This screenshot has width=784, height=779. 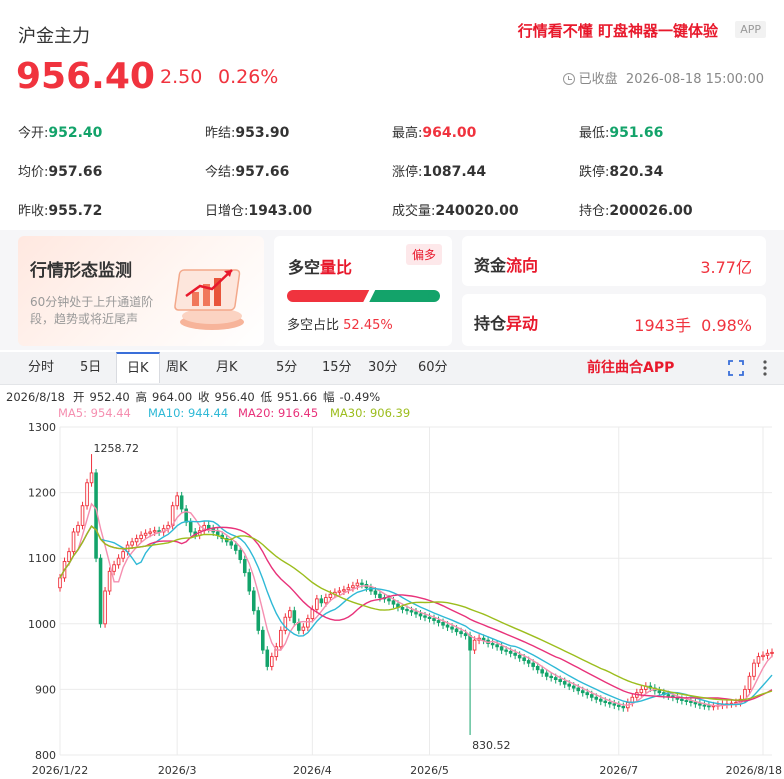 What do you see at coordinates (90, 368) in the screenshot?
I see `tab-1: 5日` at bounding box center [90, 368].